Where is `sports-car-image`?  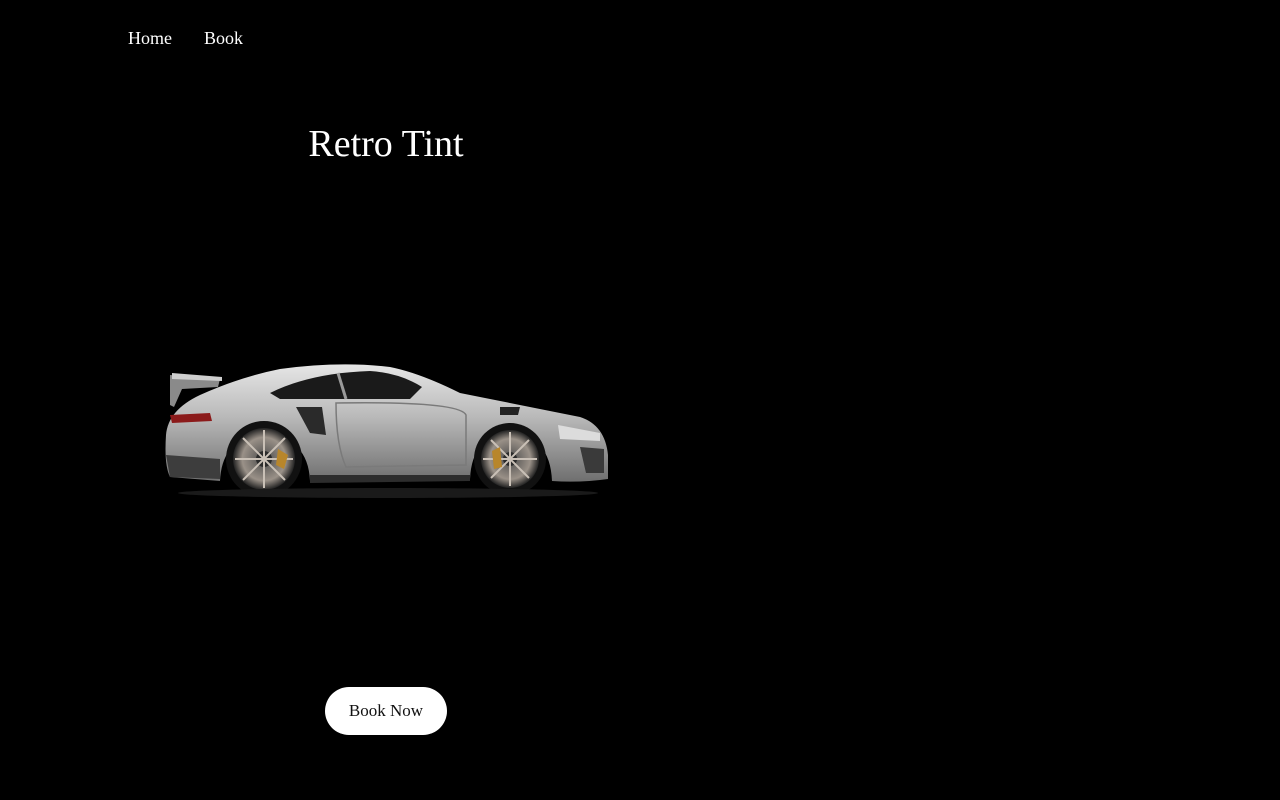
sports-car-image is located at coordinates (387, 427).